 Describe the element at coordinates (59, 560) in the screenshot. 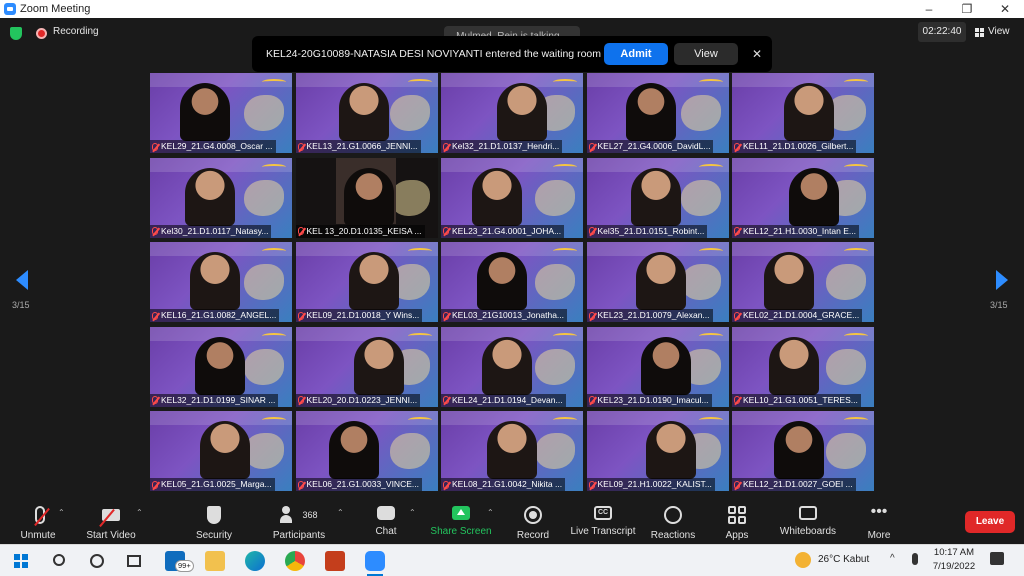

I see `search-icon` at that location.